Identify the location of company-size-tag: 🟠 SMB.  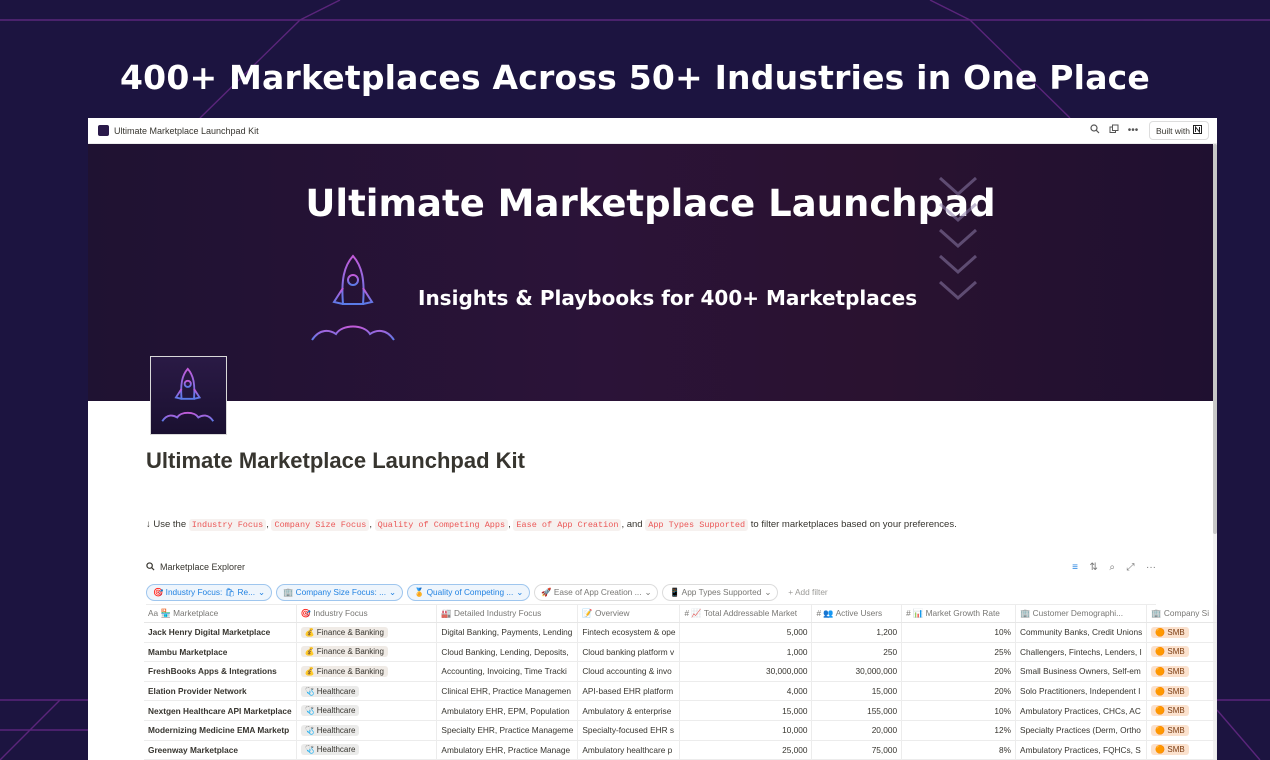
(1170, 691).